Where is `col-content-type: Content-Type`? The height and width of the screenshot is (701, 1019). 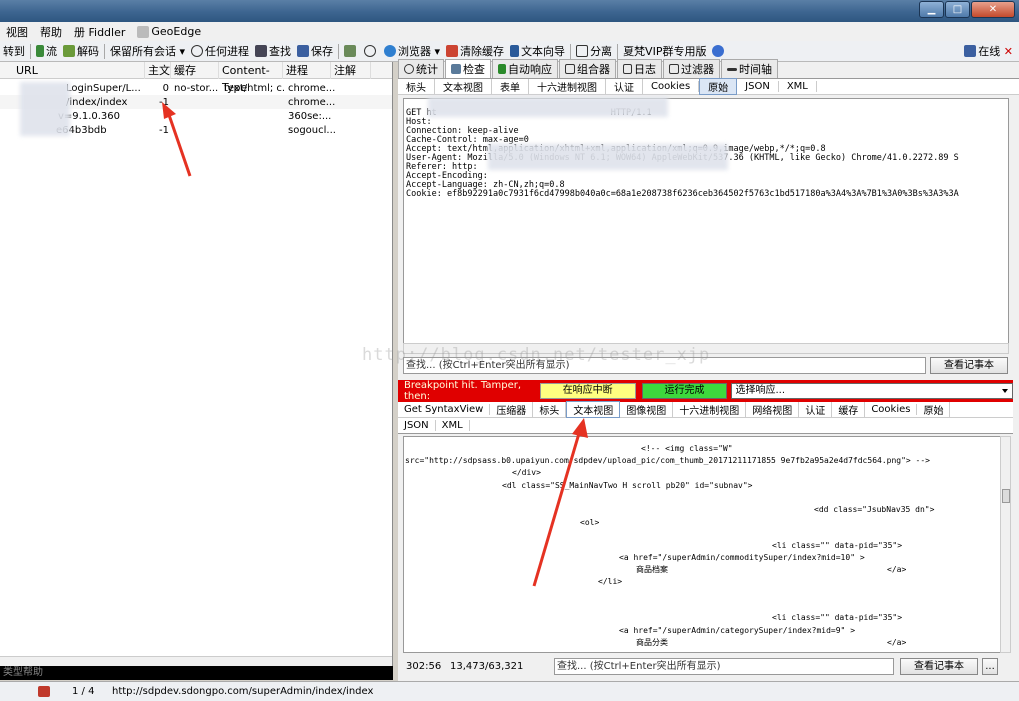 col-content-type: Content-Type is located at coordinates (251, 77).